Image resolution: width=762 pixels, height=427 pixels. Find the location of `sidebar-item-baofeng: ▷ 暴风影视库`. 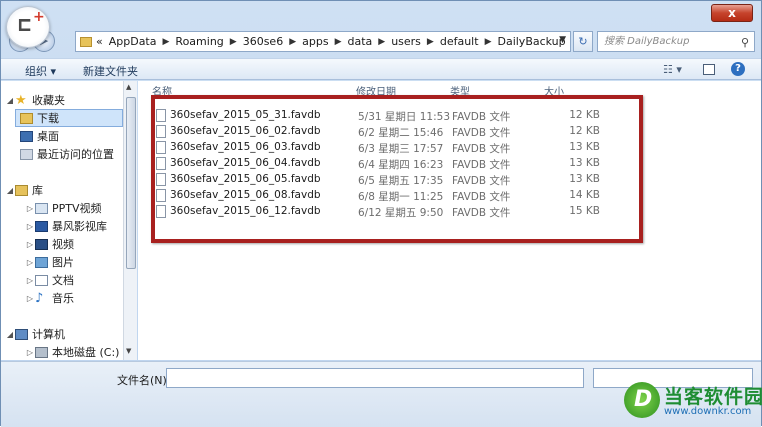

sidebar-item-baofeng: ▷ 暴风影视库 is located at coordinates (66, 226).